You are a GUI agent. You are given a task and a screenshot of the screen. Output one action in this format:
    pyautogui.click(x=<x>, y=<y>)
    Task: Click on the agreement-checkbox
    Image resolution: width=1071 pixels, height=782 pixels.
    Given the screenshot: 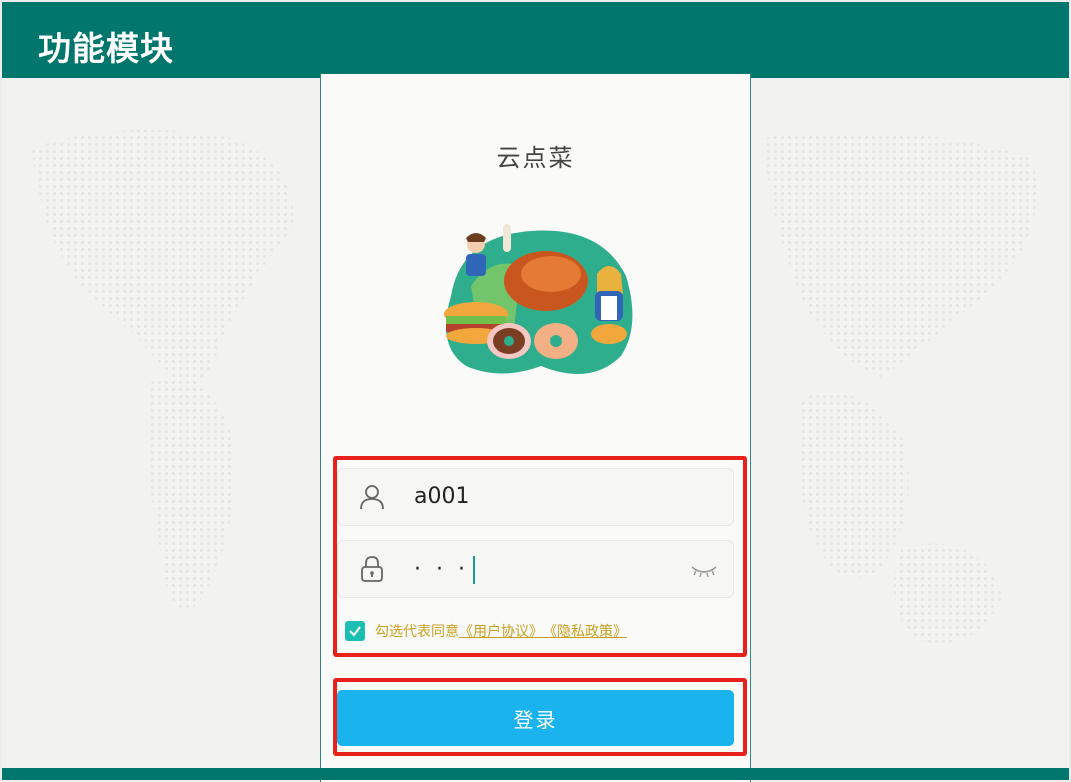 What is the action you would take?
    pyautogui.click(x=355, y=631)
    